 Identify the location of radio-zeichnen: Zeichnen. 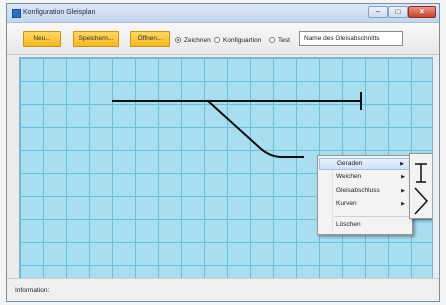
(193, 40).